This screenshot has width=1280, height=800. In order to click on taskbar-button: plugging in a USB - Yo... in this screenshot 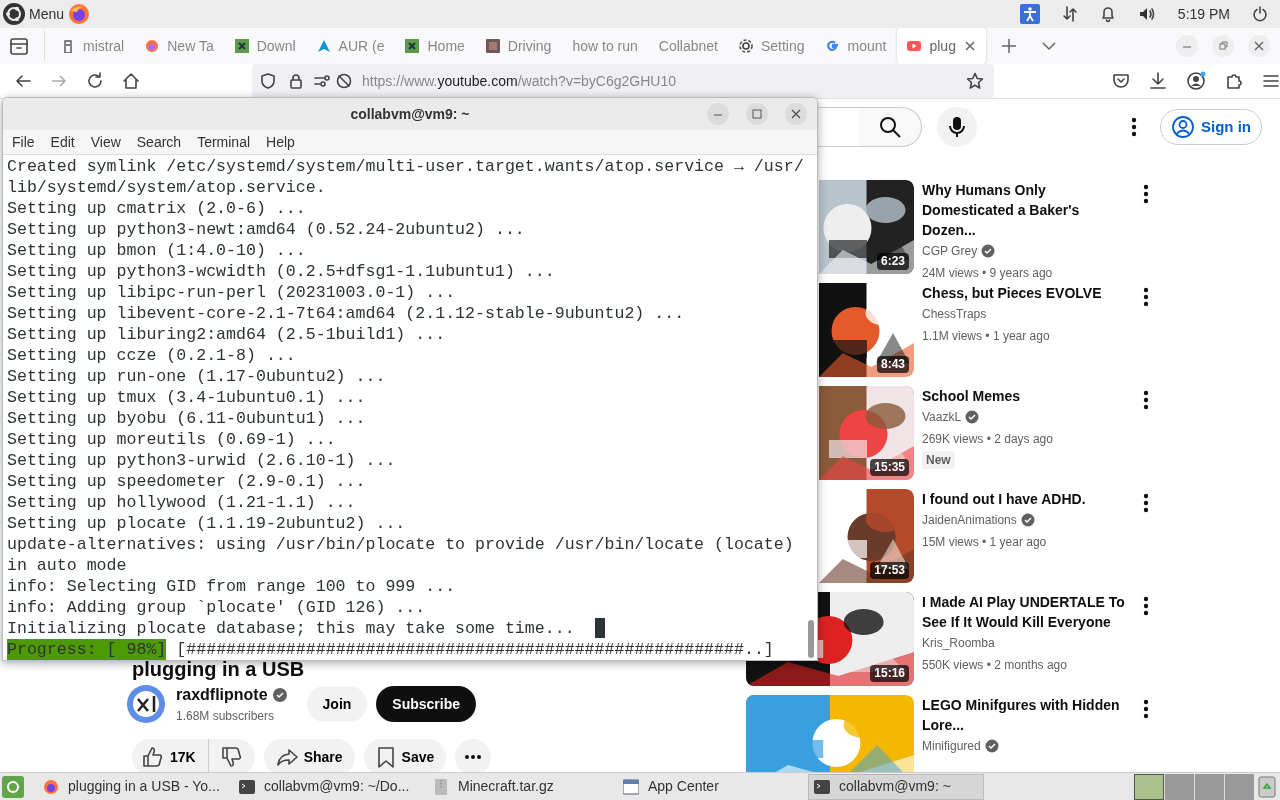, I will do `click(136, 786)`.